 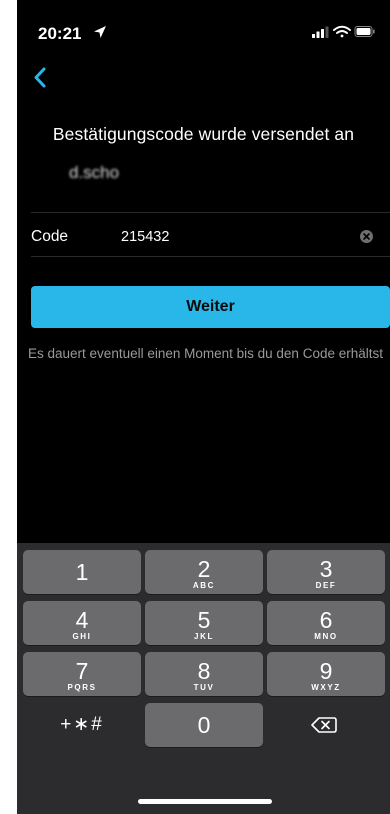 I want to click on location-arrow-icon, so click(x=100, y=32).